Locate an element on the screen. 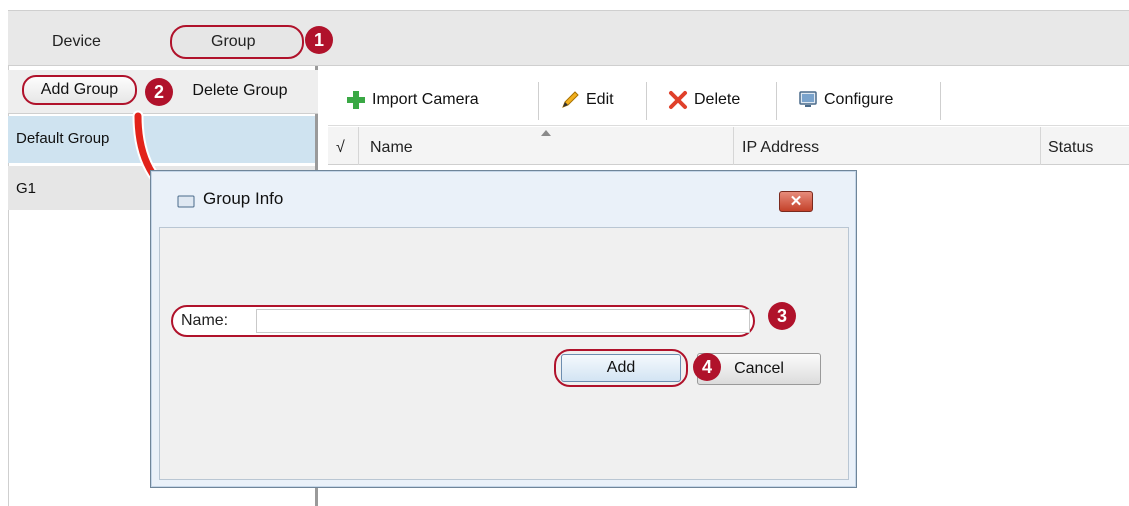 This screenshot has height=506, width=1129. delete-button: Delete is located at coordinates (704, 100).